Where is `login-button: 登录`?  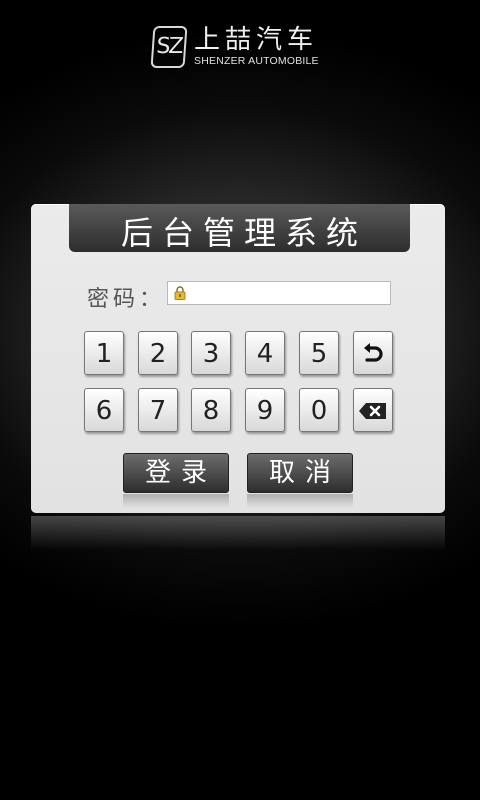 login-button: 登录 is located at coordinates (176, 473).